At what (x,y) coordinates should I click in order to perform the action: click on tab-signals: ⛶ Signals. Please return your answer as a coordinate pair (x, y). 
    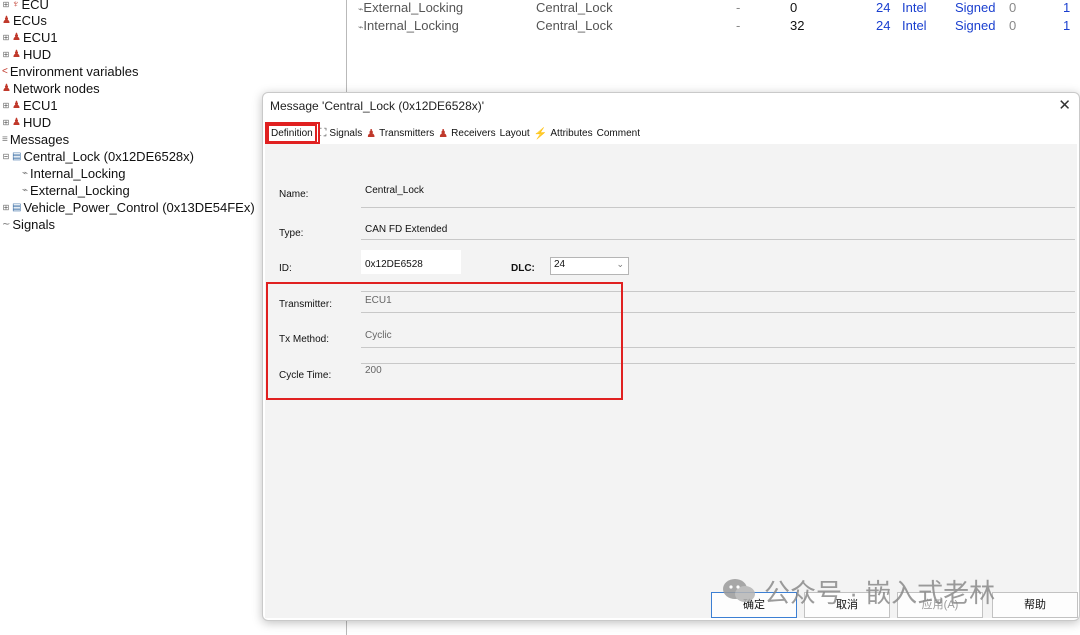
    Looking at the image, I should click on (341, 133).